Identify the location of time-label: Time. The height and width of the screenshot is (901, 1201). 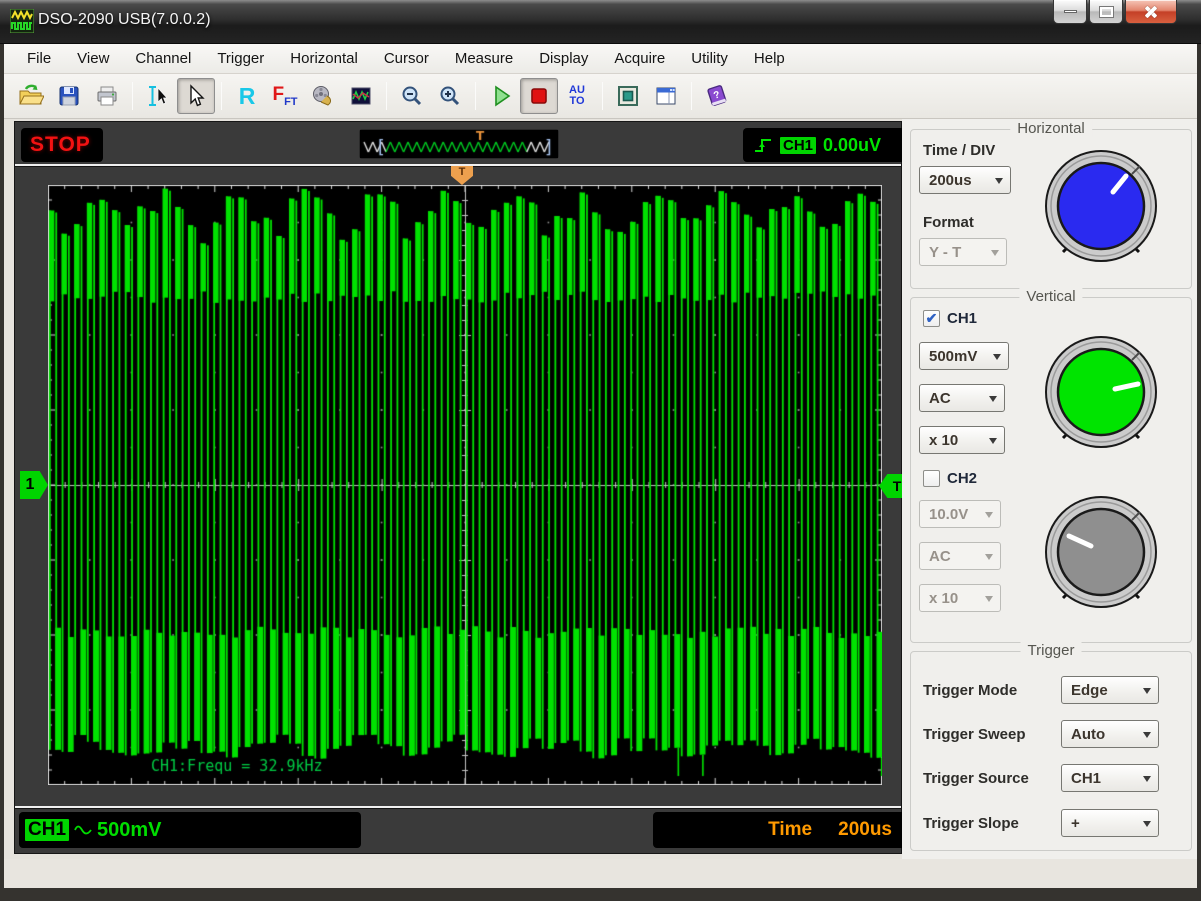
(790, 829).